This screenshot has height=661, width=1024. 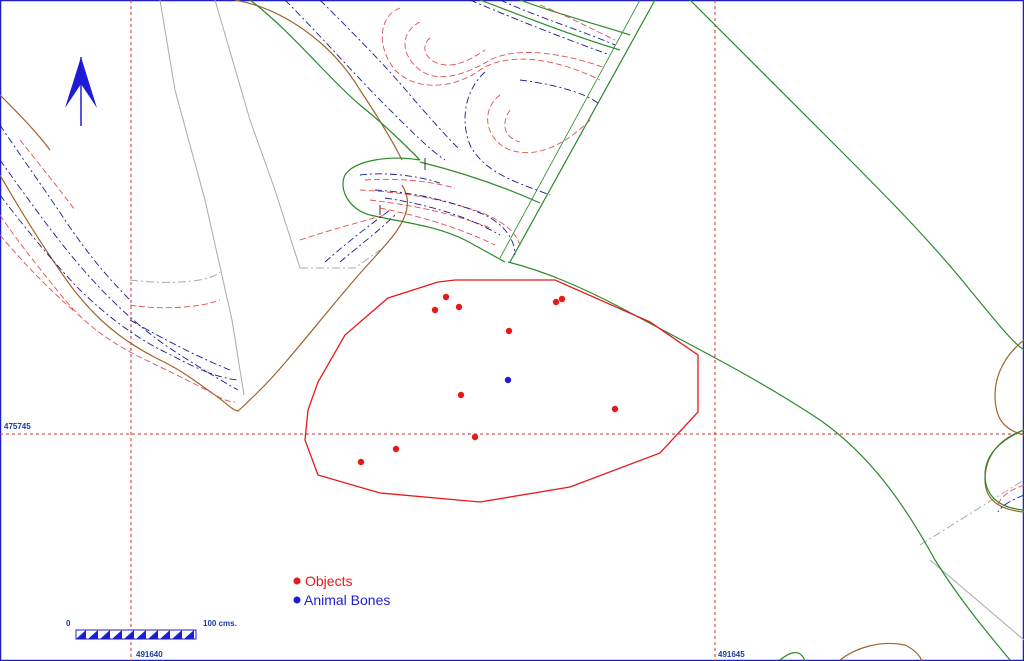 I want to click on object-points, so click(x=488, y=379).